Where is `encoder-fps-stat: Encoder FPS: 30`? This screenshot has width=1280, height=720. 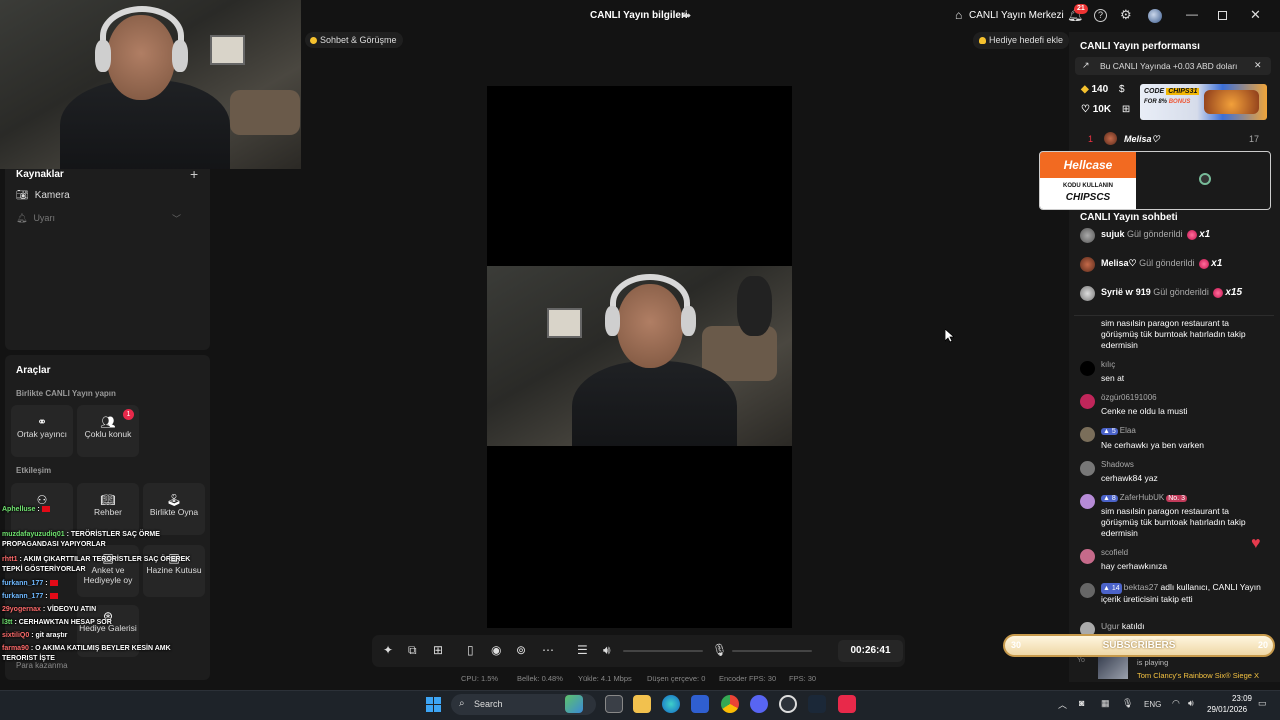 encoder-fps-stat: Encoder FPS: 30 is located at coordinates (748, 678).